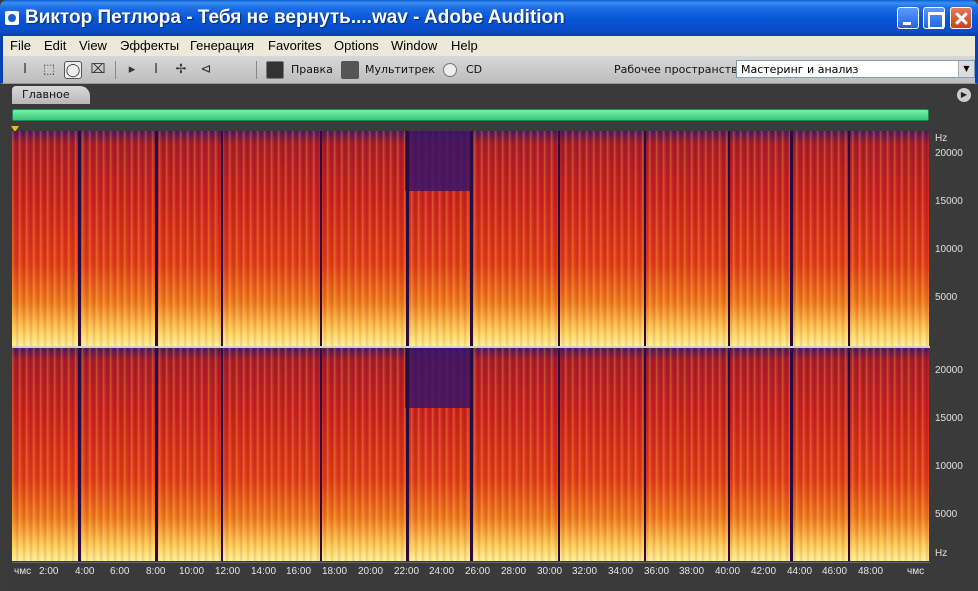  What do you see at coordinates (49, 571) in the screenshot?
I see `time-label: 2:00` at bounding box center [49, 571].